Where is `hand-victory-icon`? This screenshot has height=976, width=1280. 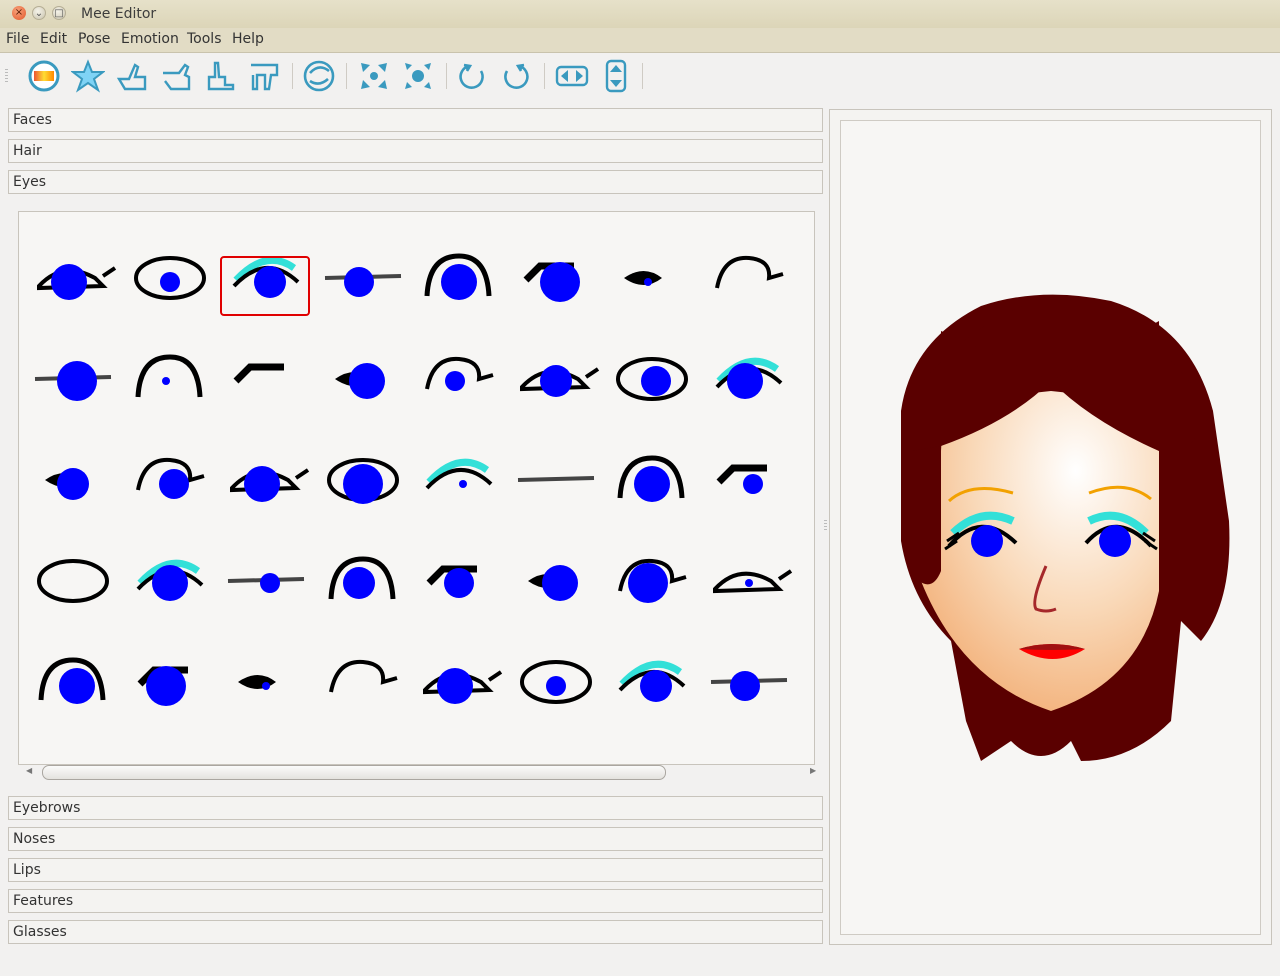 hand-victory-icon is located at coordinates (220, 76).